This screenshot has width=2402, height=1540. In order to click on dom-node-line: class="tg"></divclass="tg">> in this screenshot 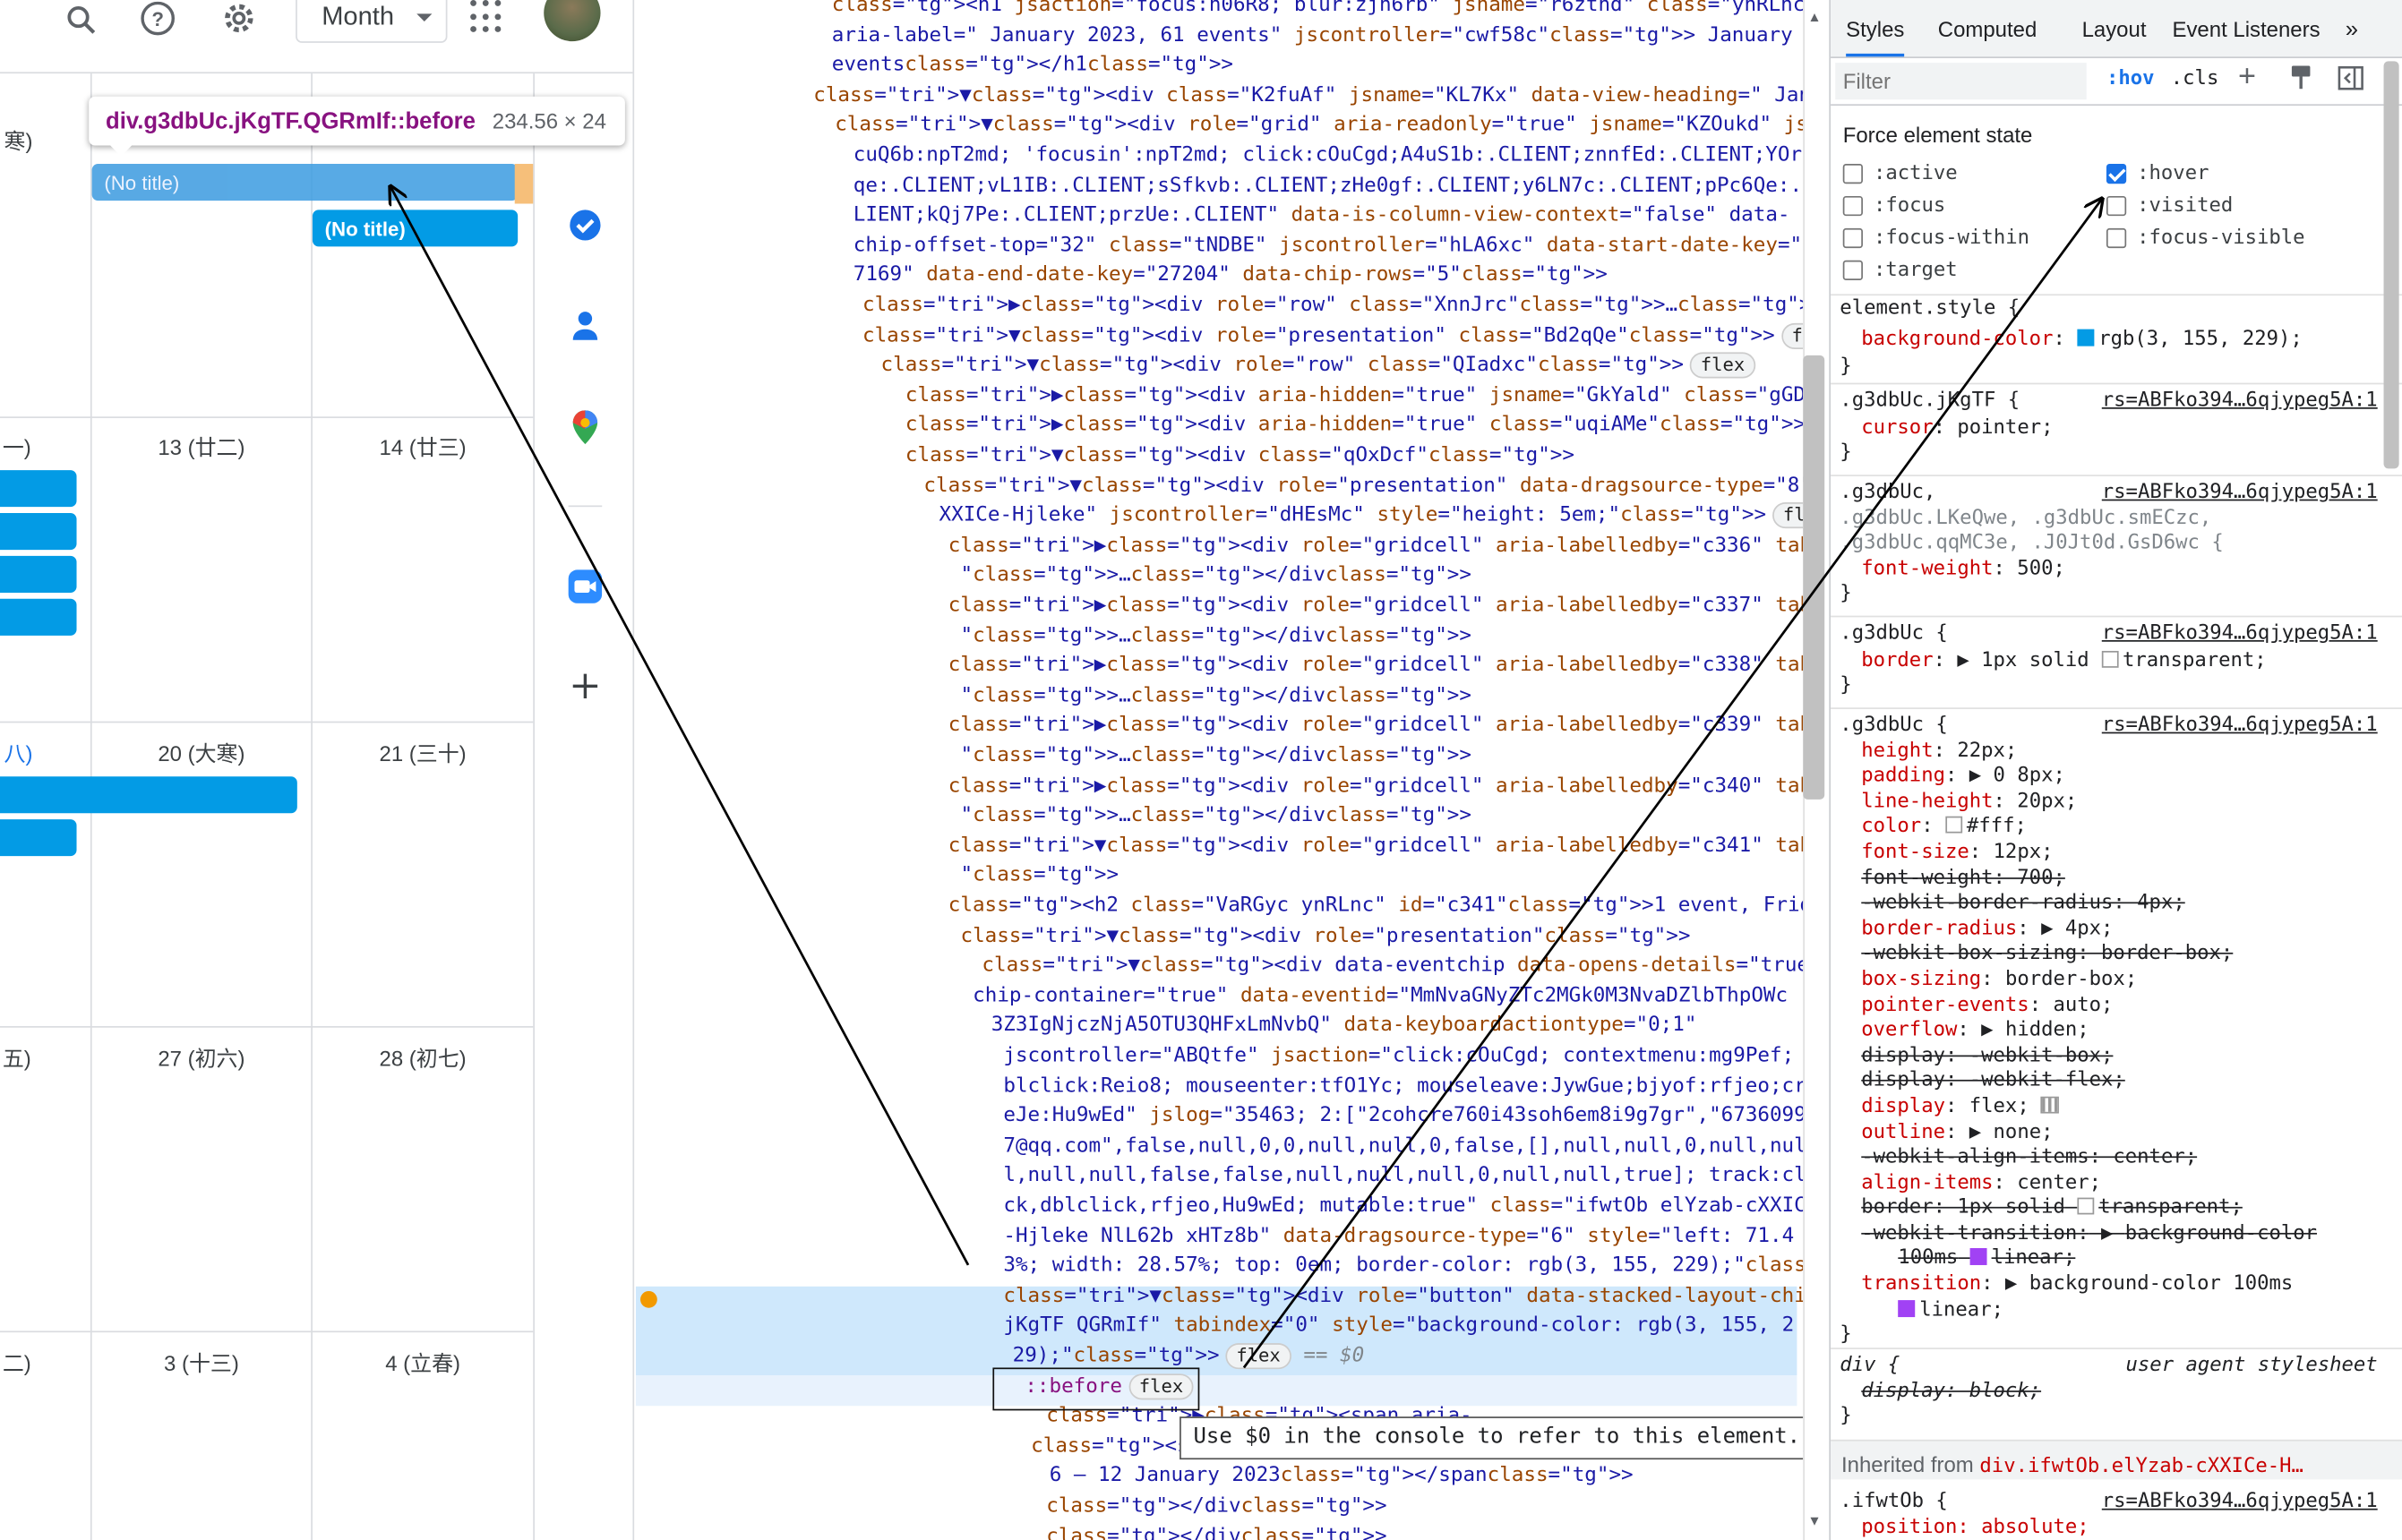, I will do `click(1216, 1531)`.